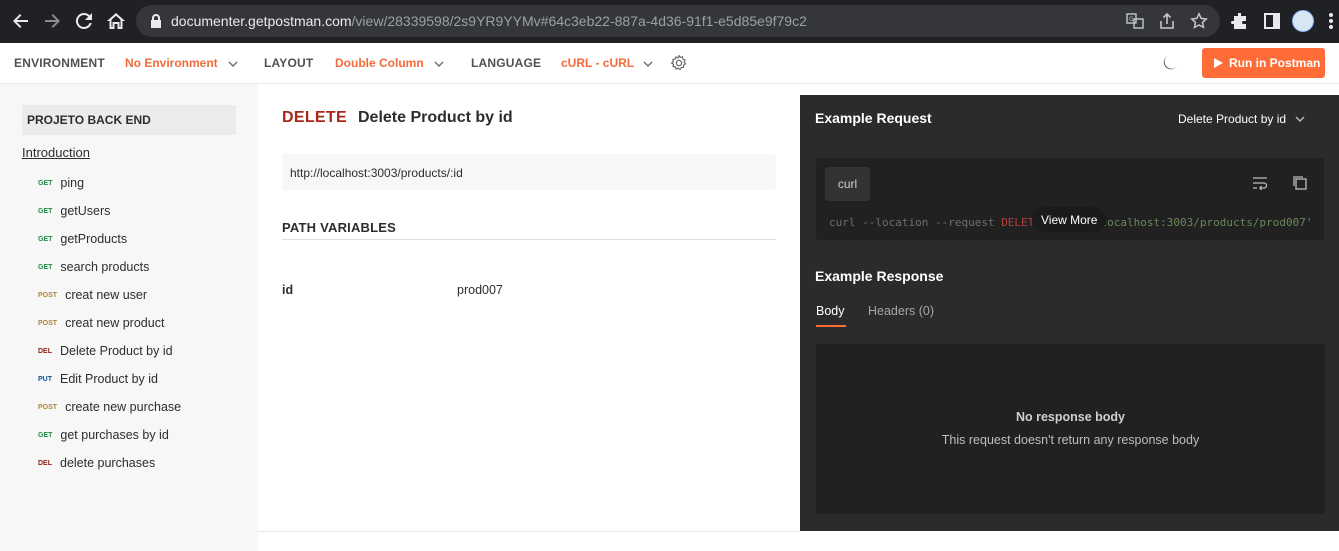  I want to click on back-arrow-icon, so click(21, 21).